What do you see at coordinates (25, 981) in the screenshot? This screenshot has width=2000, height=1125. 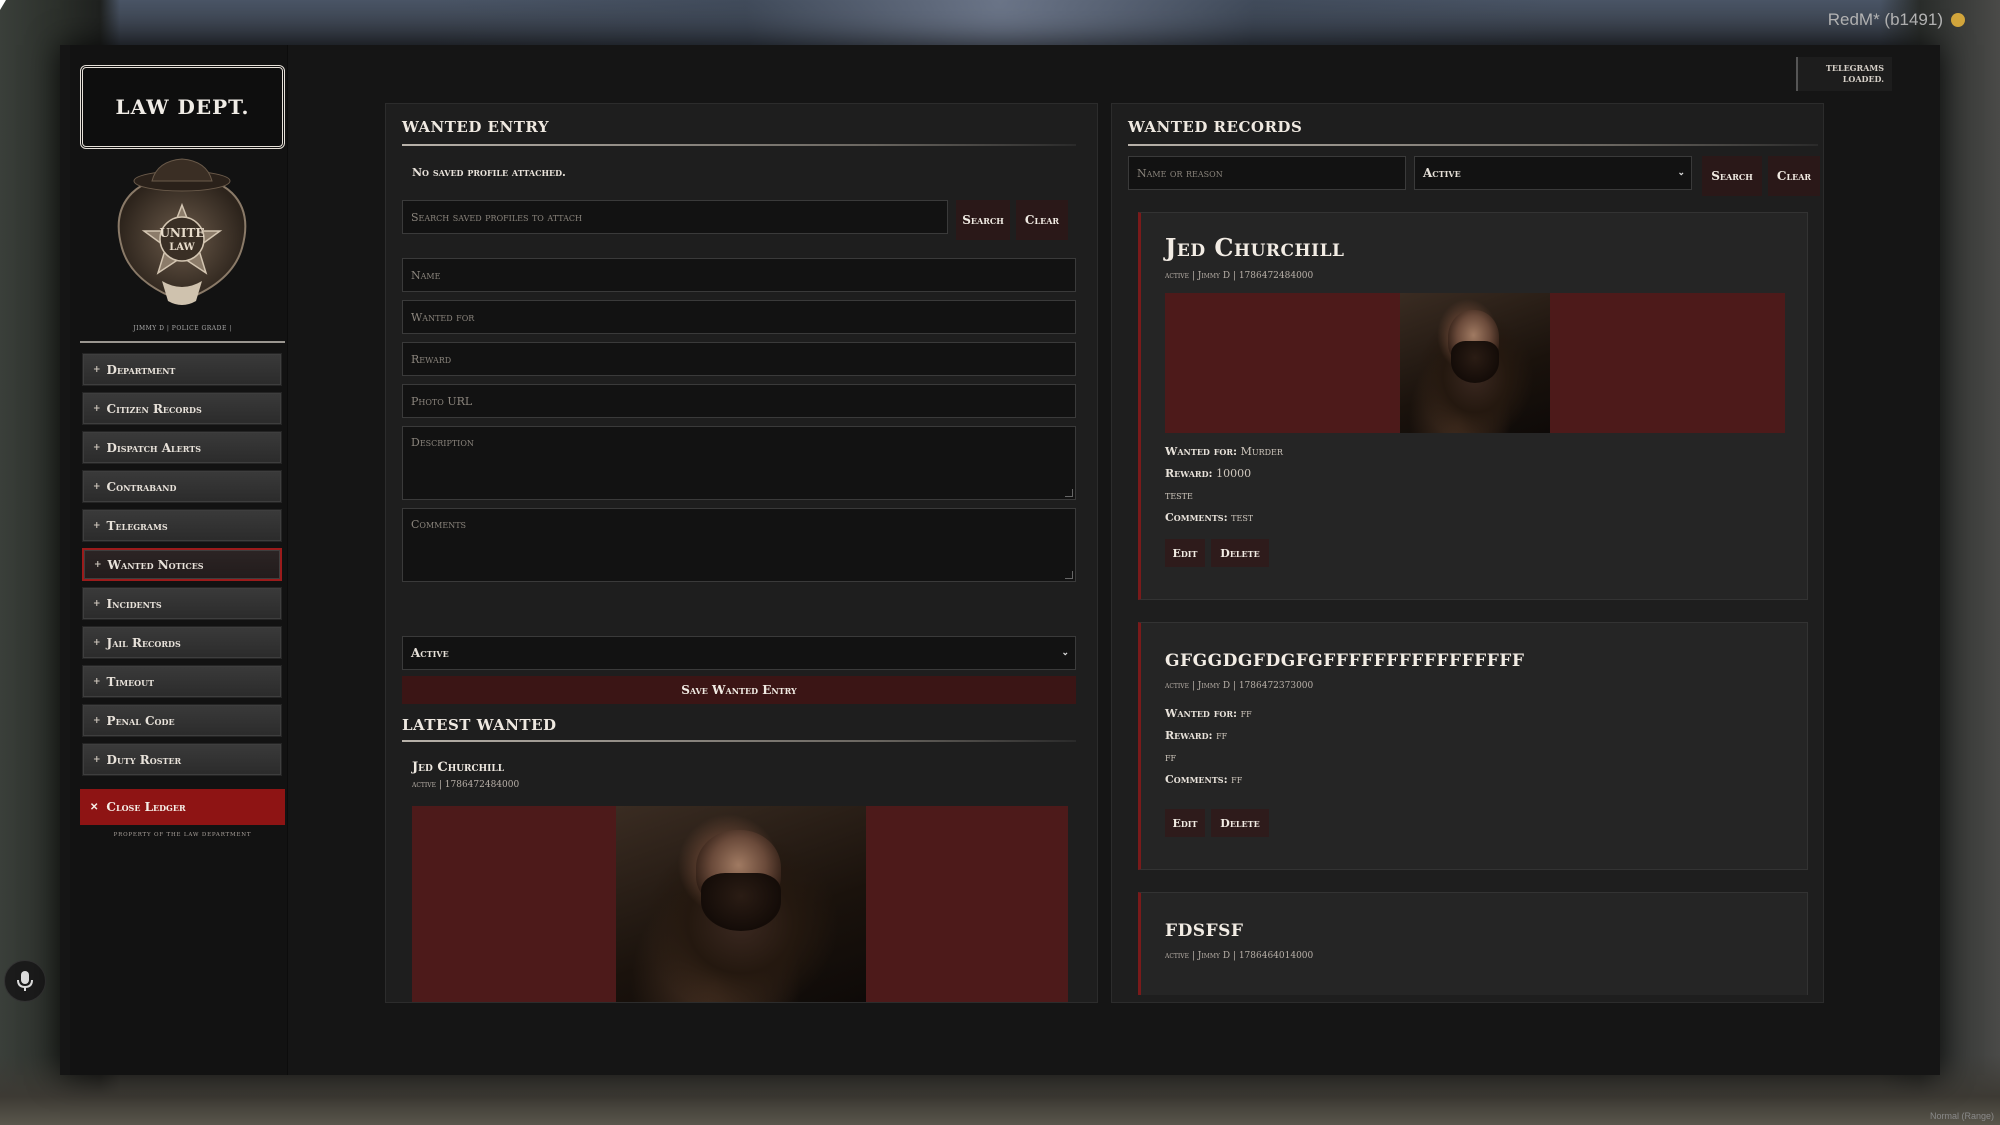 I see `microphone-icon` at bounding box center [25, 981].